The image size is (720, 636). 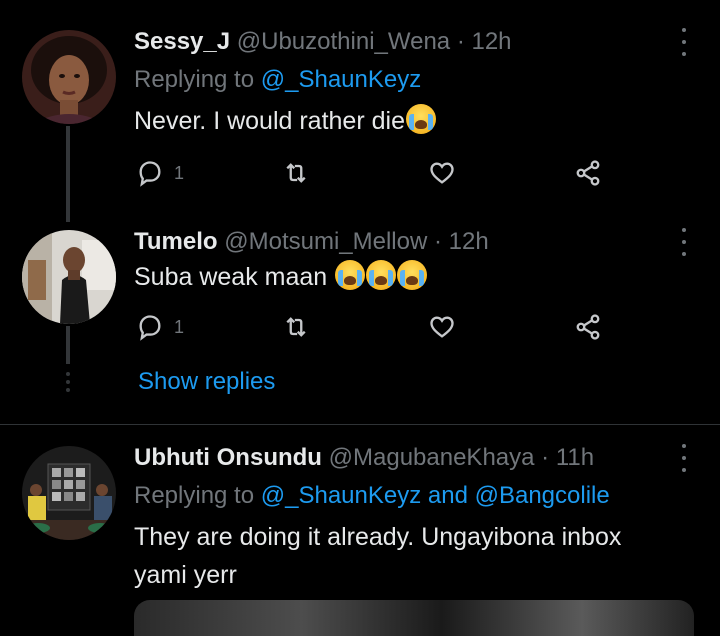 I want to click on display-name: Sessy_J, so click(x=182, y=41).